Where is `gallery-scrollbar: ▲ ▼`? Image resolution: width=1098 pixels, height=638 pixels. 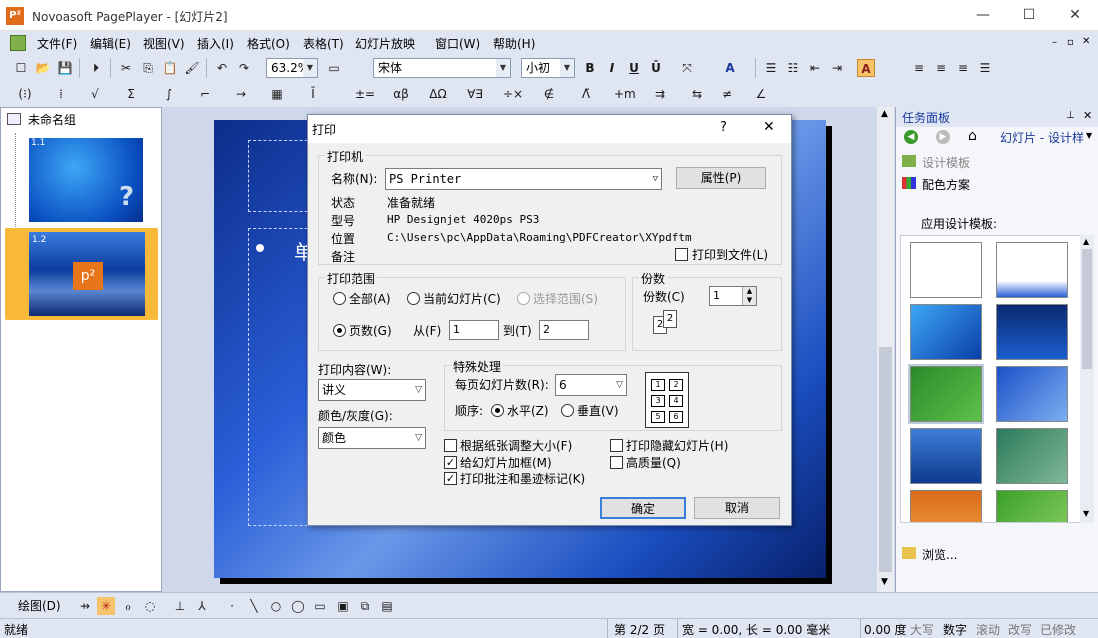
gallery-scrollbar: ▲ ▼ is located at coordinates (1087, 379).